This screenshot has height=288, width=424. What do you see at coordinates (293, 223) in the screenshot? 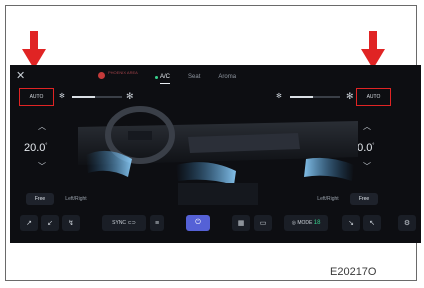
I see `mode-icon: ◎` at bounding box center [293, 223].